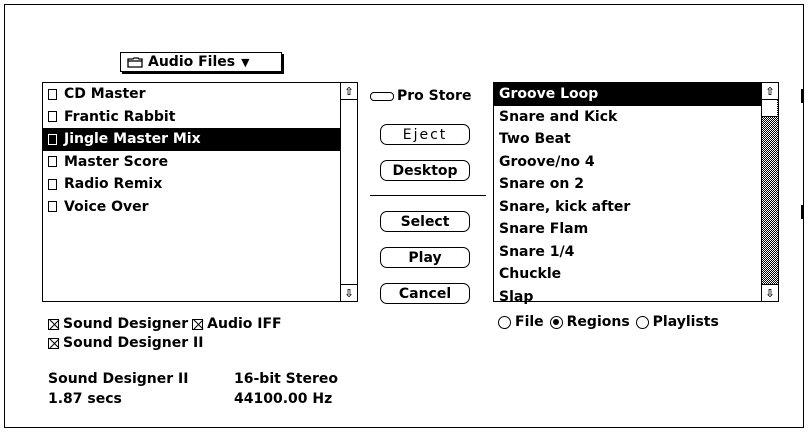 This screenshot has height=435, width=810. What do you see at coordinates (126, 324) in the screenshot?
I see `checkbox-label: Sound Designer` at bounding box center [126, 324].